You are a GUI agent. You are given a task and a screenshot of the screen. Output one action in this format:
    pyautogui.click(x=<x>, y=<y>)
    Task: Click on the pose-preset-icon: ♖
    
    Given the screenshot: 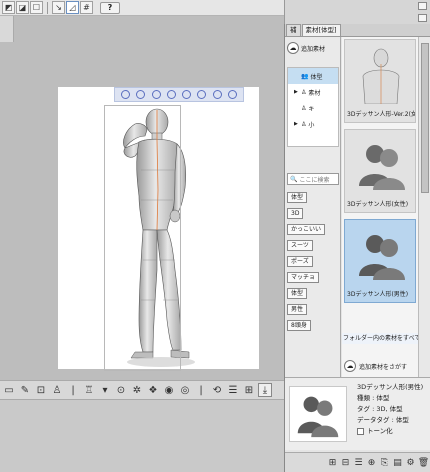 What is the action you would take?
    pyautogui.click(x=89, y=390)
    